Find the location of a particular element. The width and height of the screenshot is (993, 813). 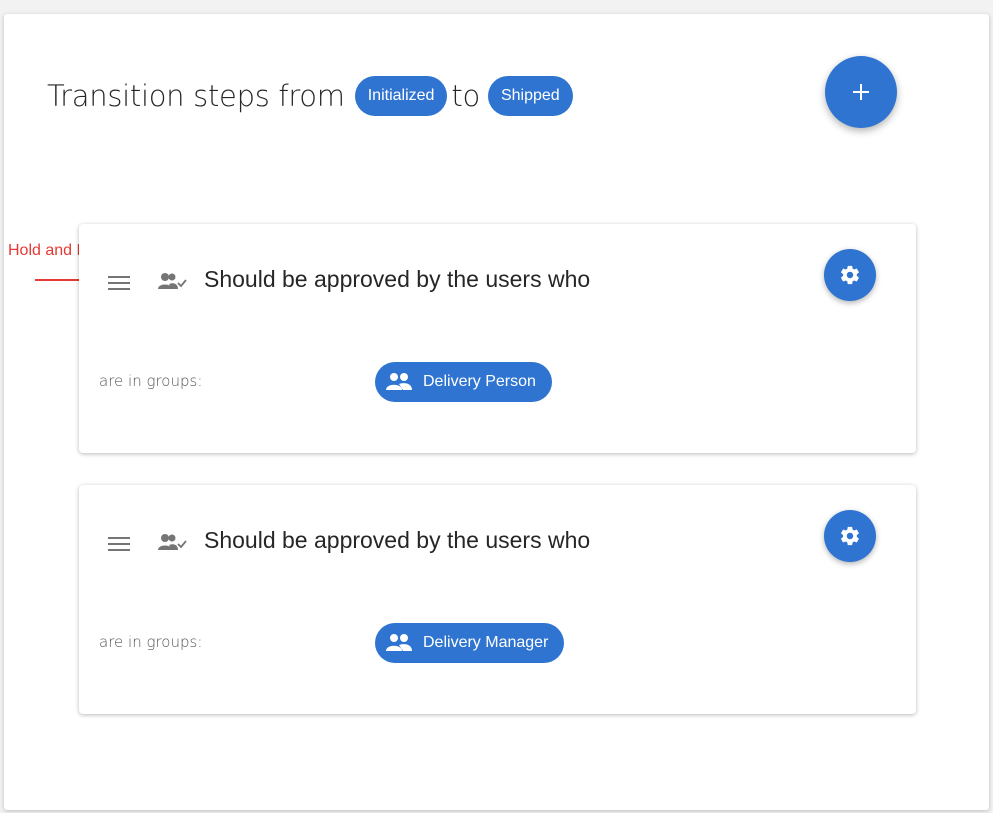

title-prefix: Transition steps from is located at coordinates (196, 96).